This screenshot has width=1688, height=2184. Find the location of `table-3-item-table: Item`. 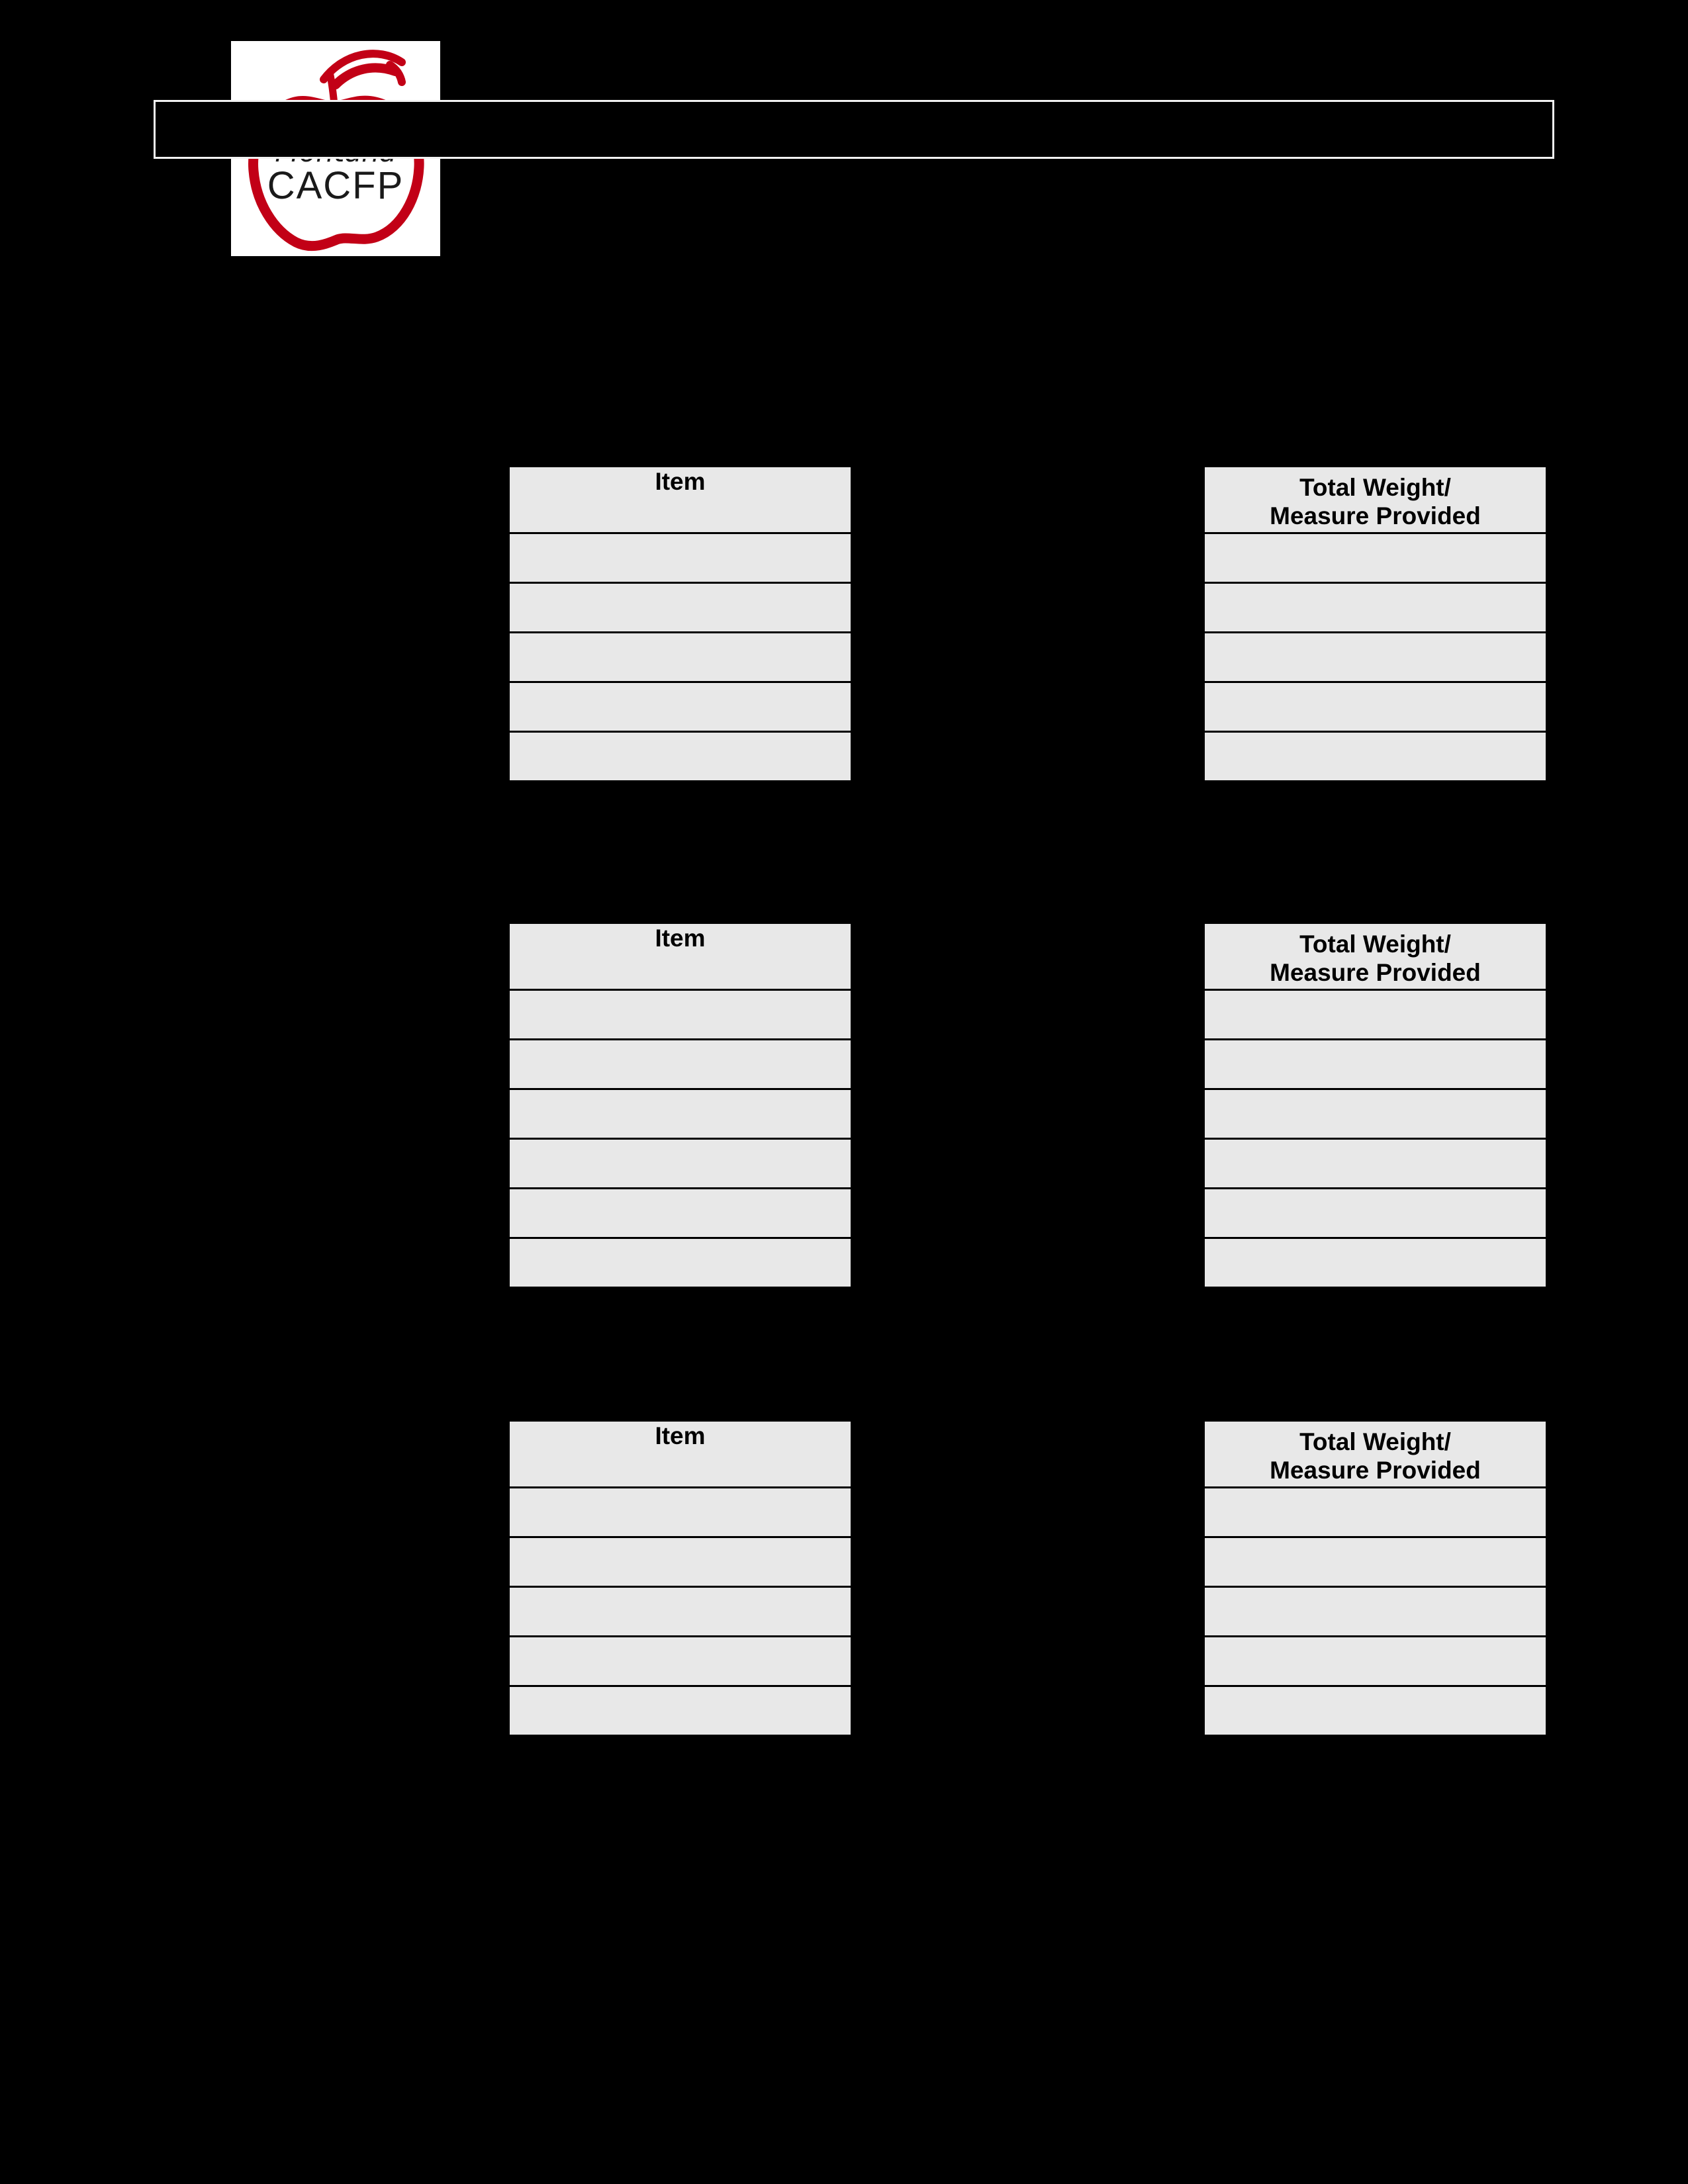

table-3-item-table: Item is located at coordinates (680, 1578).